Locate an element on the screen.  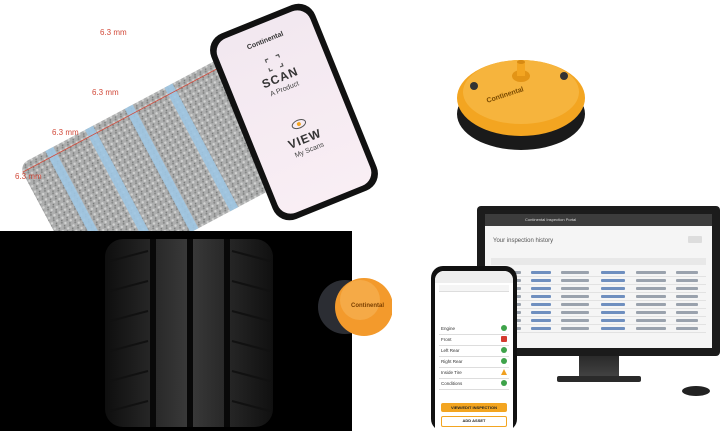
portal-header: Continental Inspection Portal is located at coordinates (551, 219).